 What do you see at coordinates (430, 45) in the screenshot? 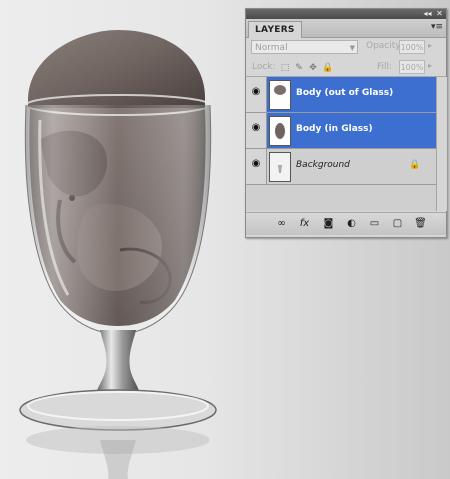
I see `opacity-slider-arrow-icon: ▸` at bounding box center [430, 45].